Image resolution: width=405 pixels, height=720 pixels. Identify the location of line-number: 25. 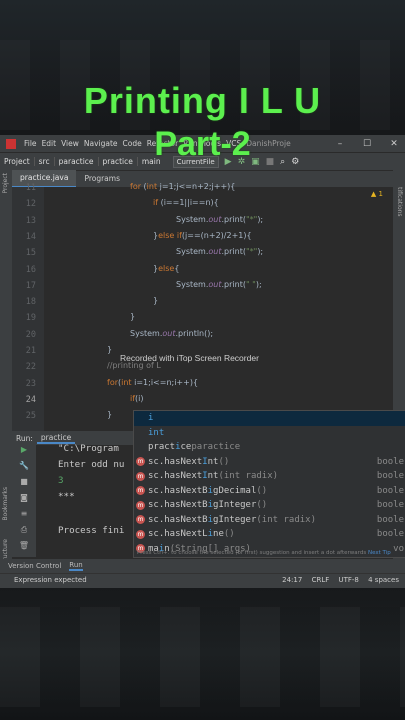
(30, 416).